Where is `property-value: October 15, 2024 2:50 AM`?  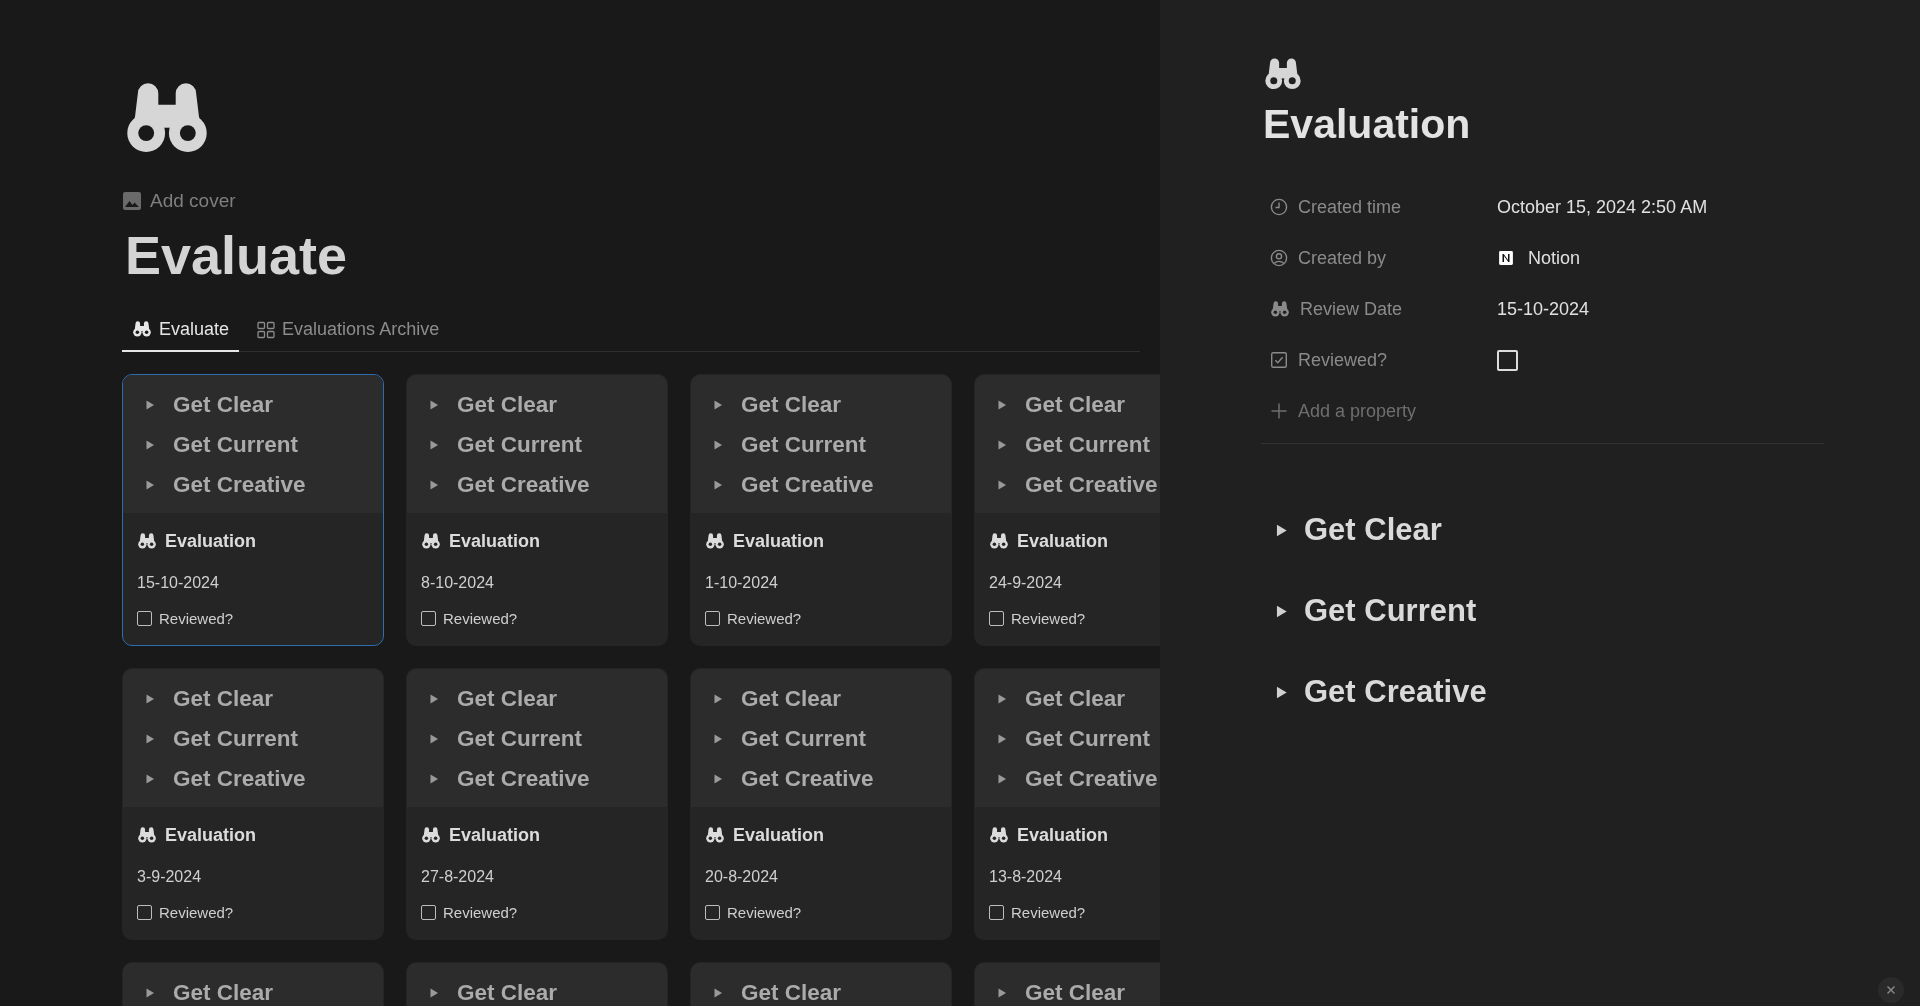 property-value: October 15, 2024 2:50 AM is located at coordinates (1602, 207).